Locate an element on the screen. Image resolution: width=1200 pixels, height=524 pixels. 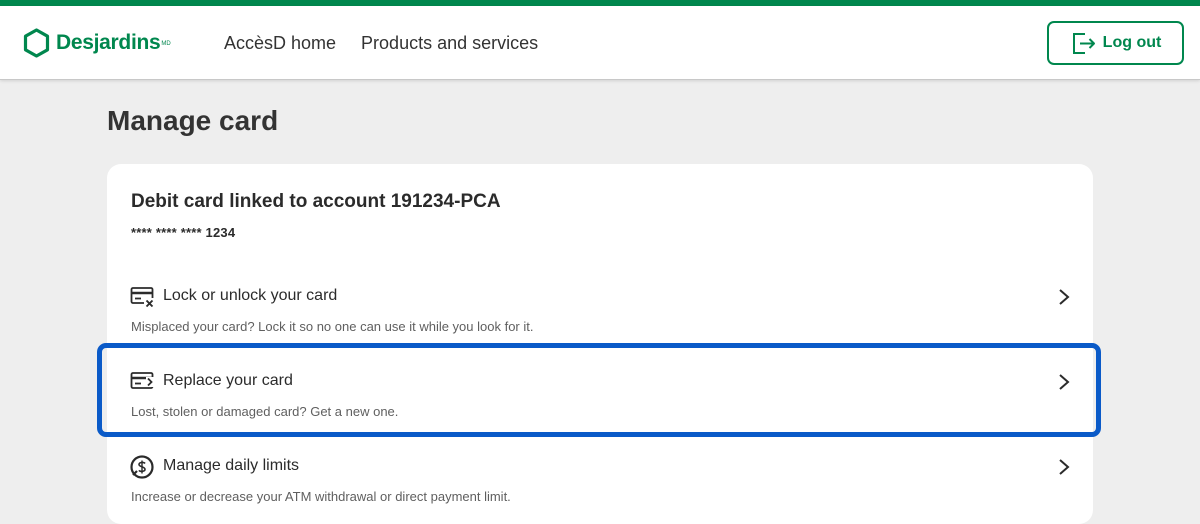
logout-button: Log out is located at coordinates (1115, 43).